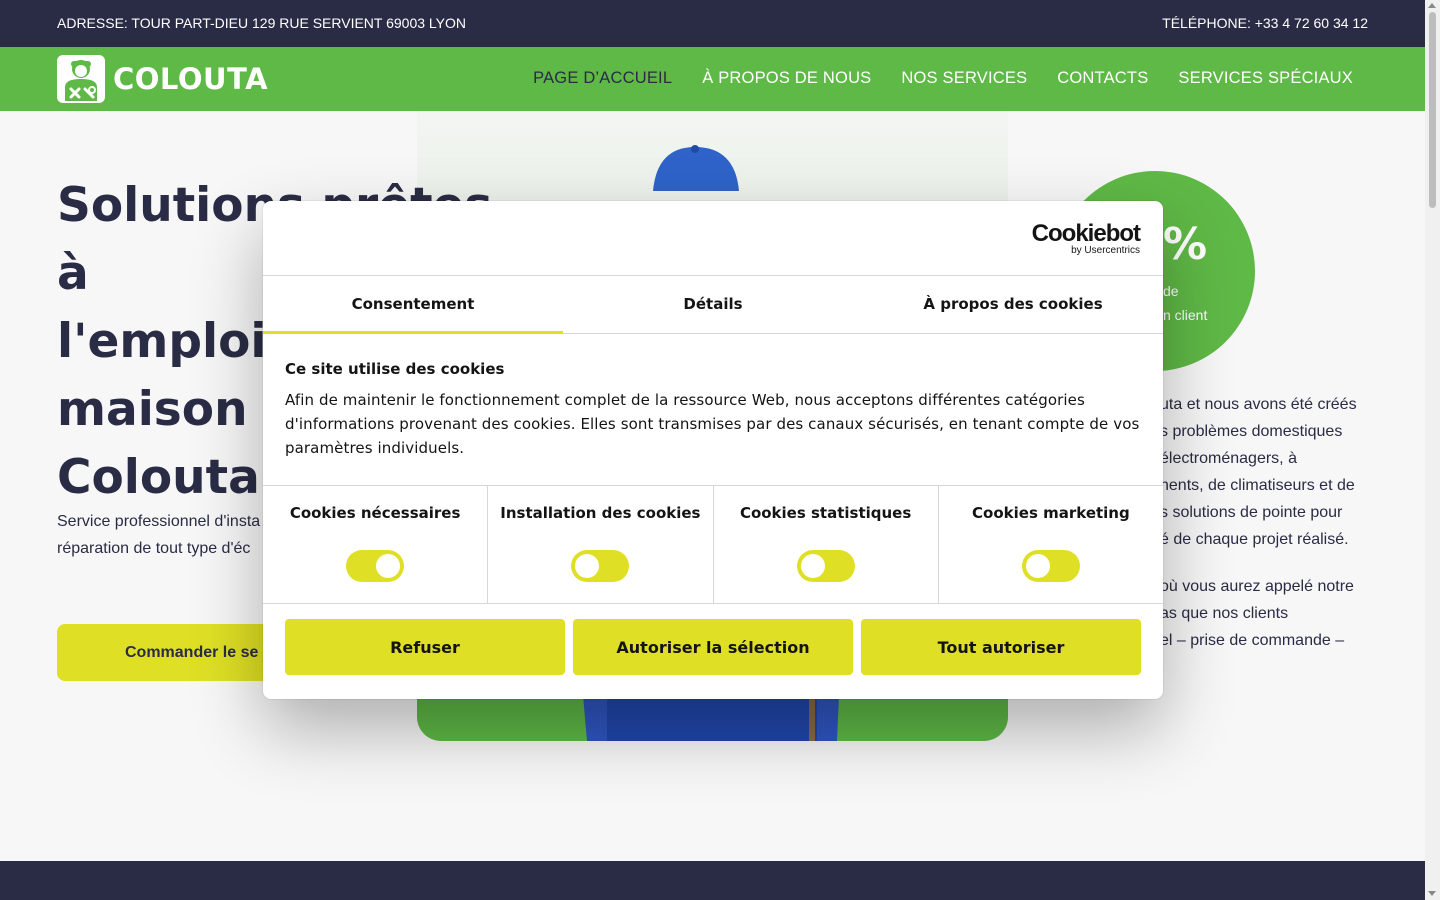  I want to click on stat-value: %, so click(1185, 244).